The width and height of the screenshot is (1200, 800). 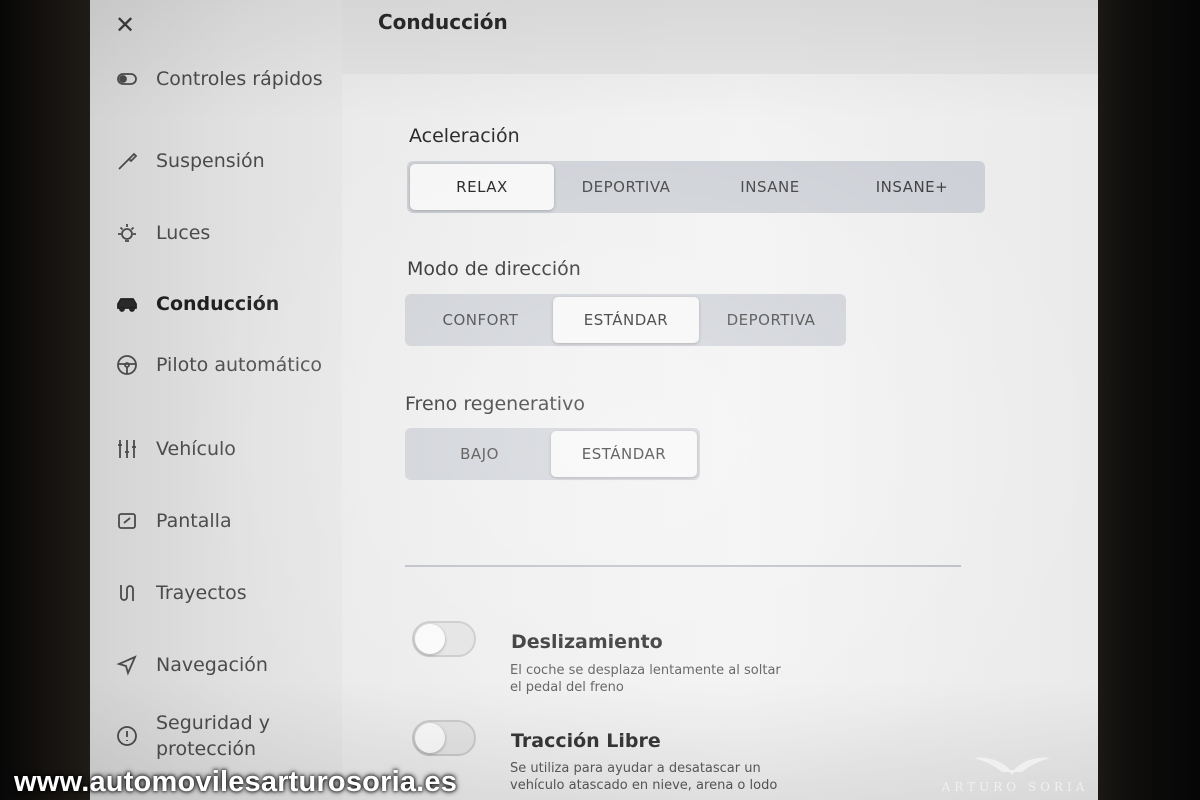 What do you see at coordinates (45, 400) in the screenshot?
I see `screen-bezel-left` at bounding box center [45, 400].